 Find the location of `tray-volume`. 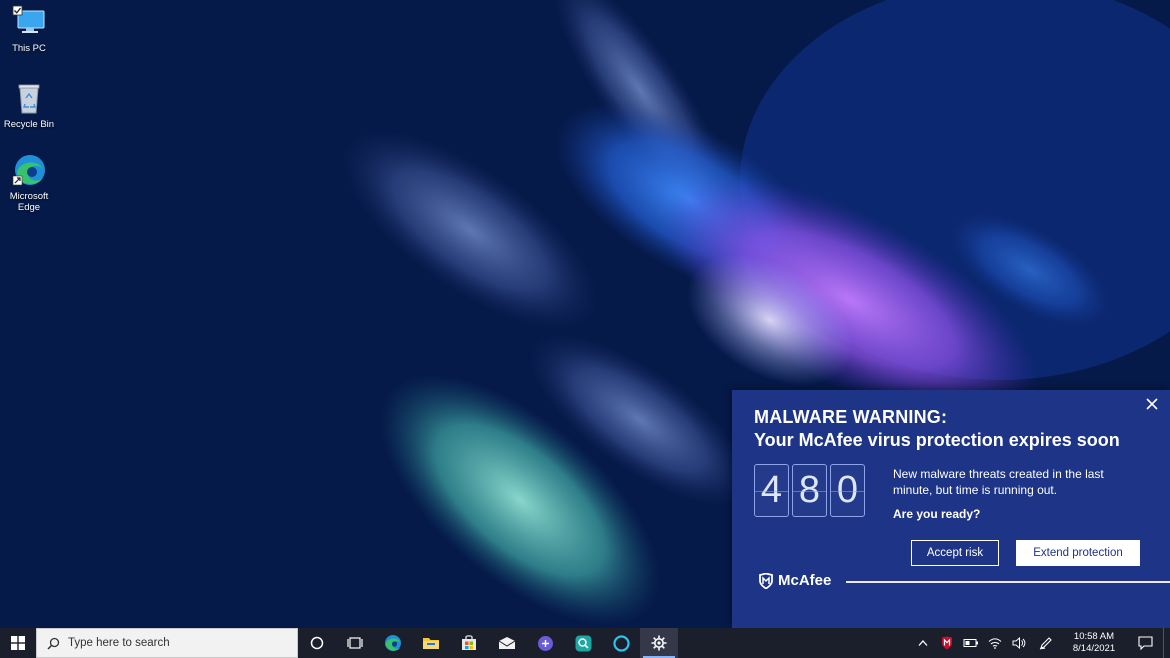

tray-volume is located at coordinates (1019, 643).